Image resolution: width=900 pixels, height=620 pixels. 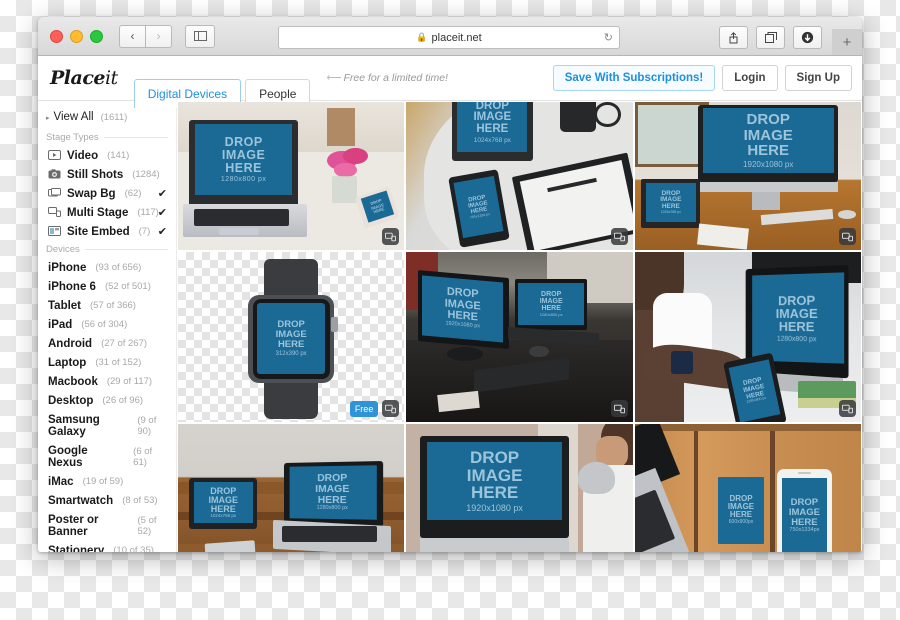 I want to click on sidebar-count: (141), so click(x=118, y=155).